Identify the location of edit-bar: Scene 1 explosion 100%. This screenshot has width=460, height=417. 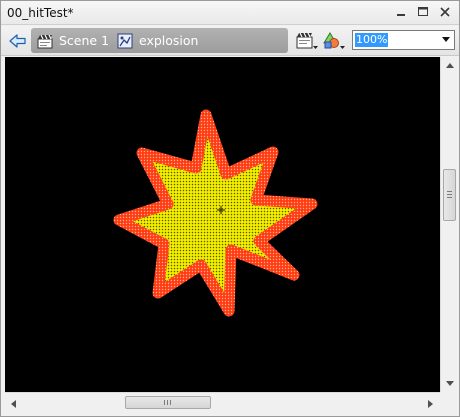
(230, 41).